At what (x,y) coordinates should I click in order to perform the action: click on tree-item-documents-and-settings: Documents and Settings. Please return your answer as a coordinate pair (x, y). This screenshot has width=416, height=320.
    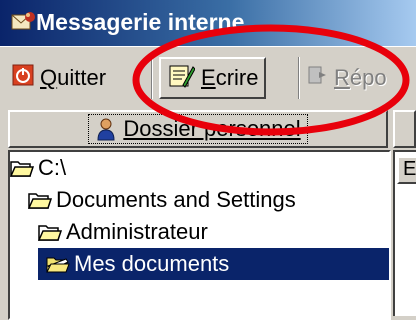
    Looking at the image, I should click on (162, 200).